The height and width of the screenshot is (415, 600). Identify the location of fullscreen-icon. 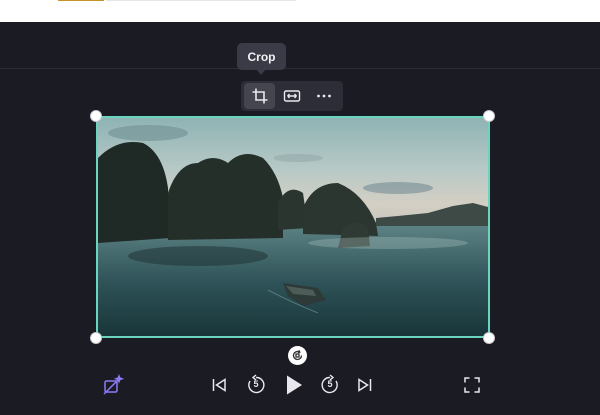
(472, 385).